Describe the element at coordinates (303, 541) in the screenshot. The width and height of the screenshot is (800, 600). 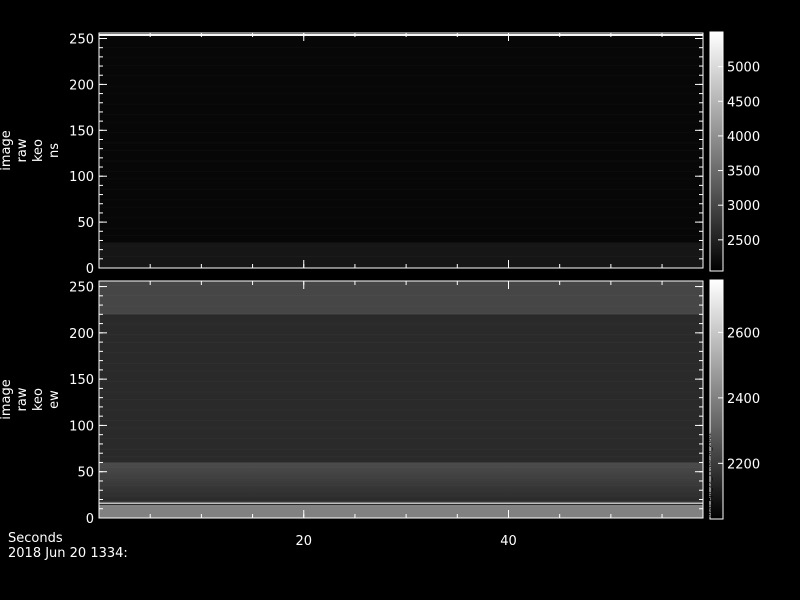
I see `x-tick-label: 20` at that location.